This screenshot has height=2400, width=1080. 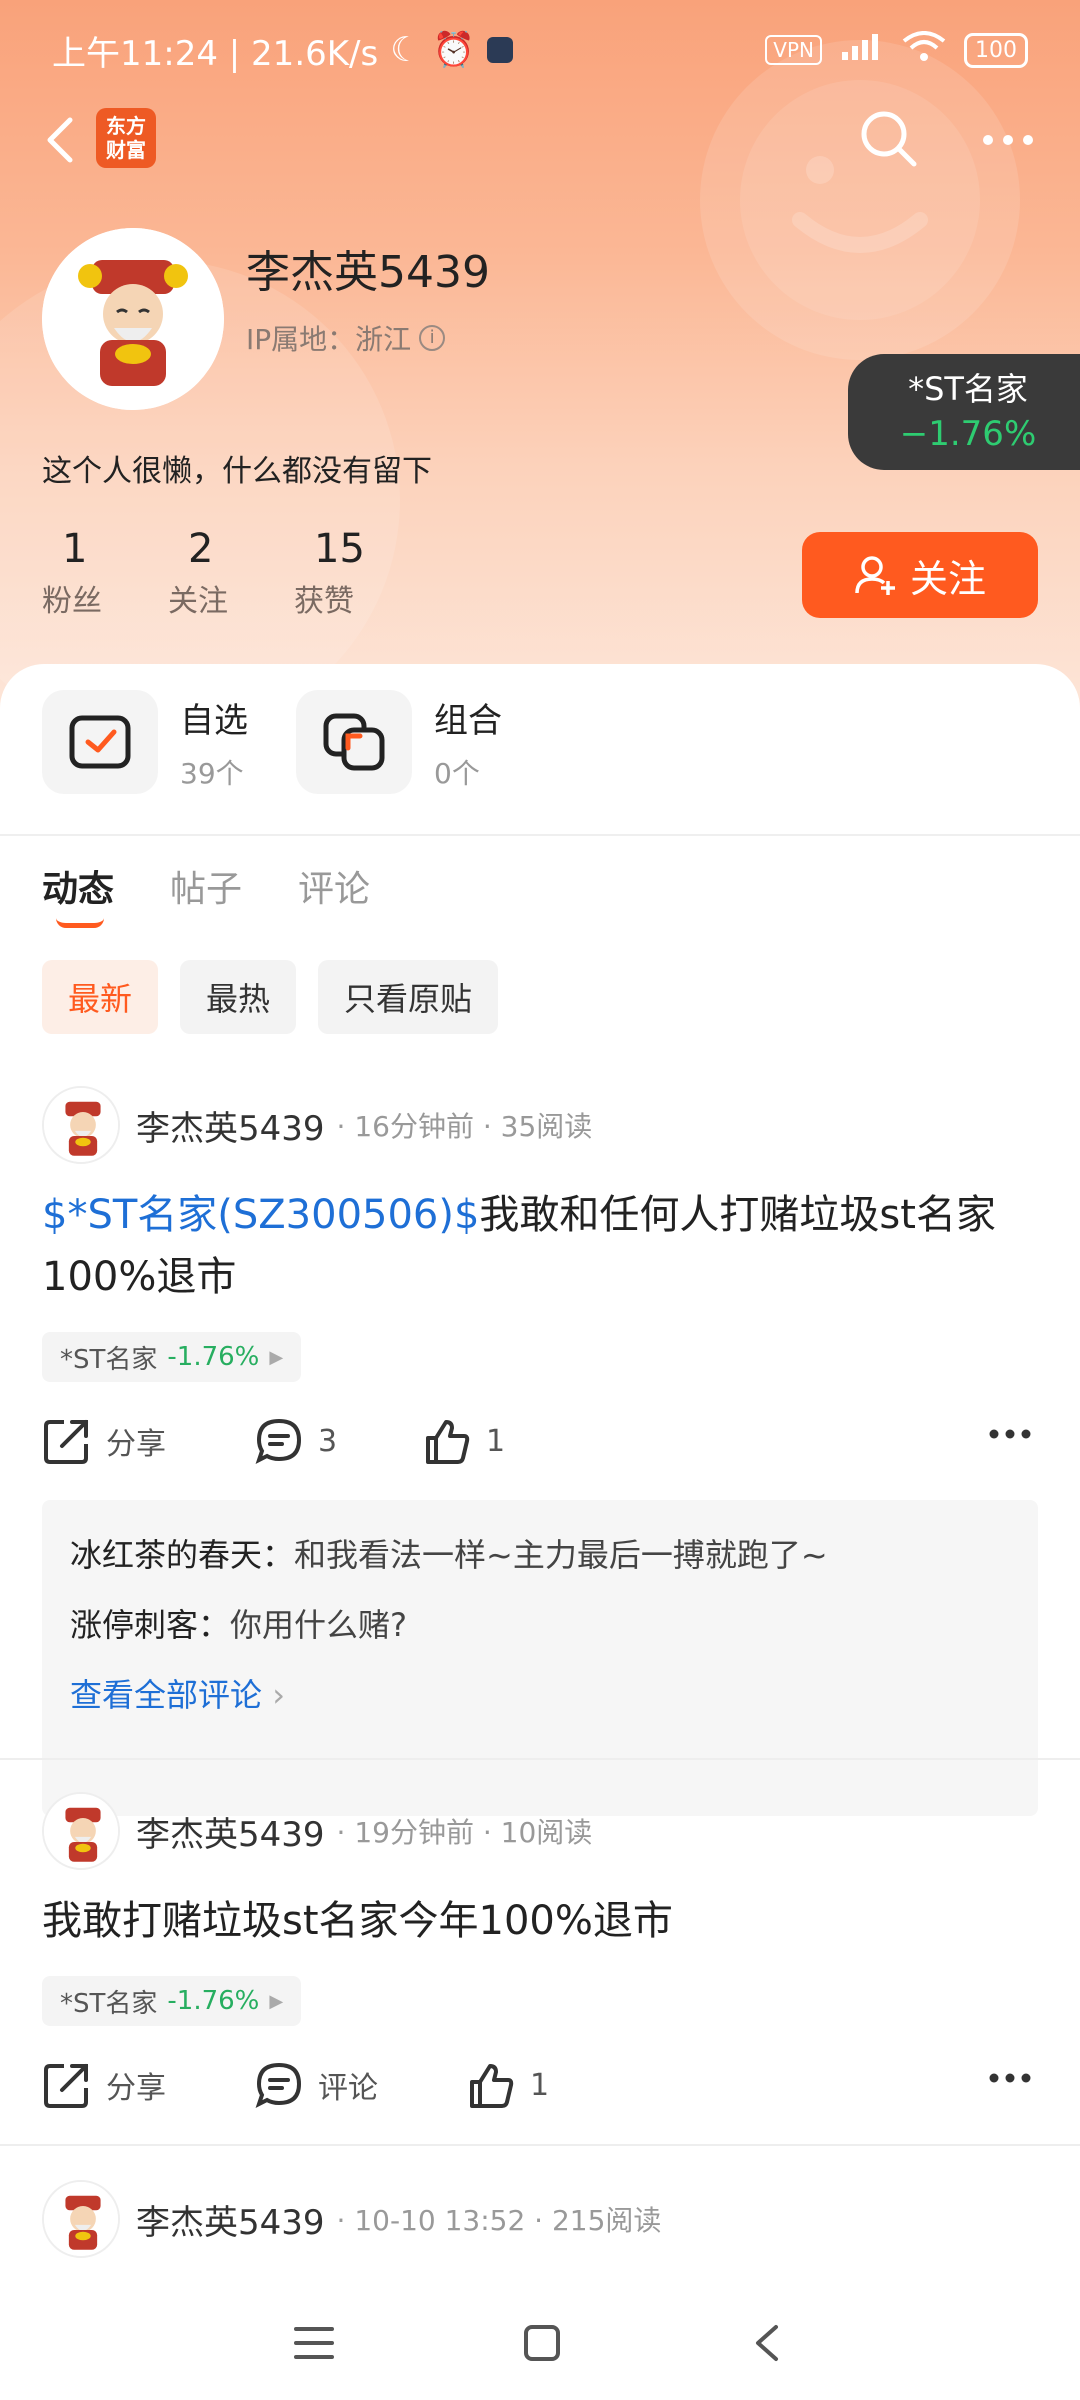 I want to click on post-actions: 分享 评论 1, so click(x=542, y=2090).